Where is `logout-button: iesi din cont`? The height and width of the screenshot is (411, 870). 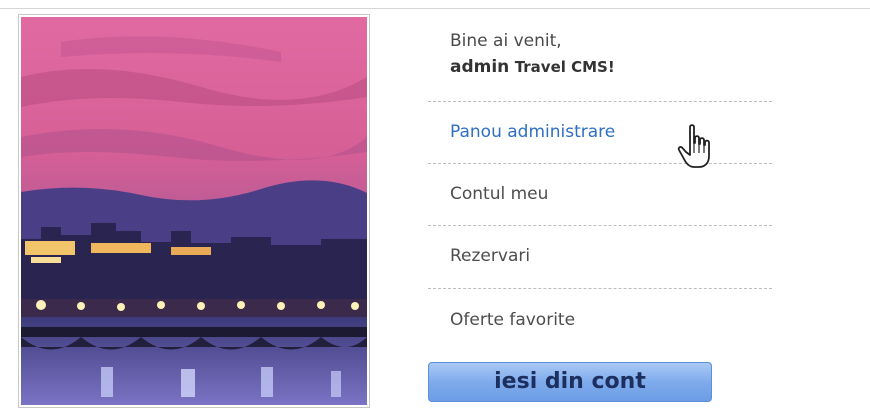
logout-button: iesi din cont is located at coordinates (570, 382).